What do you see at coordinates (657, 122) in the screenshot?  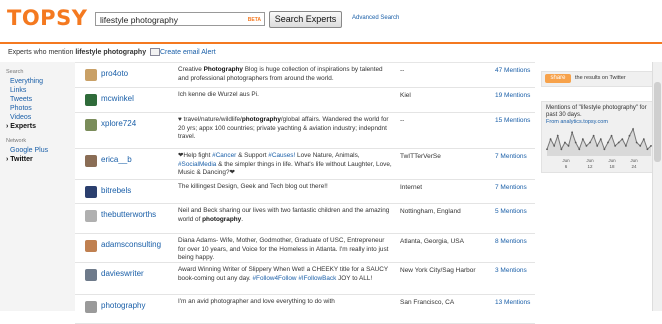 I see `scrollbar-thumb` at bounding box center [657, 122].